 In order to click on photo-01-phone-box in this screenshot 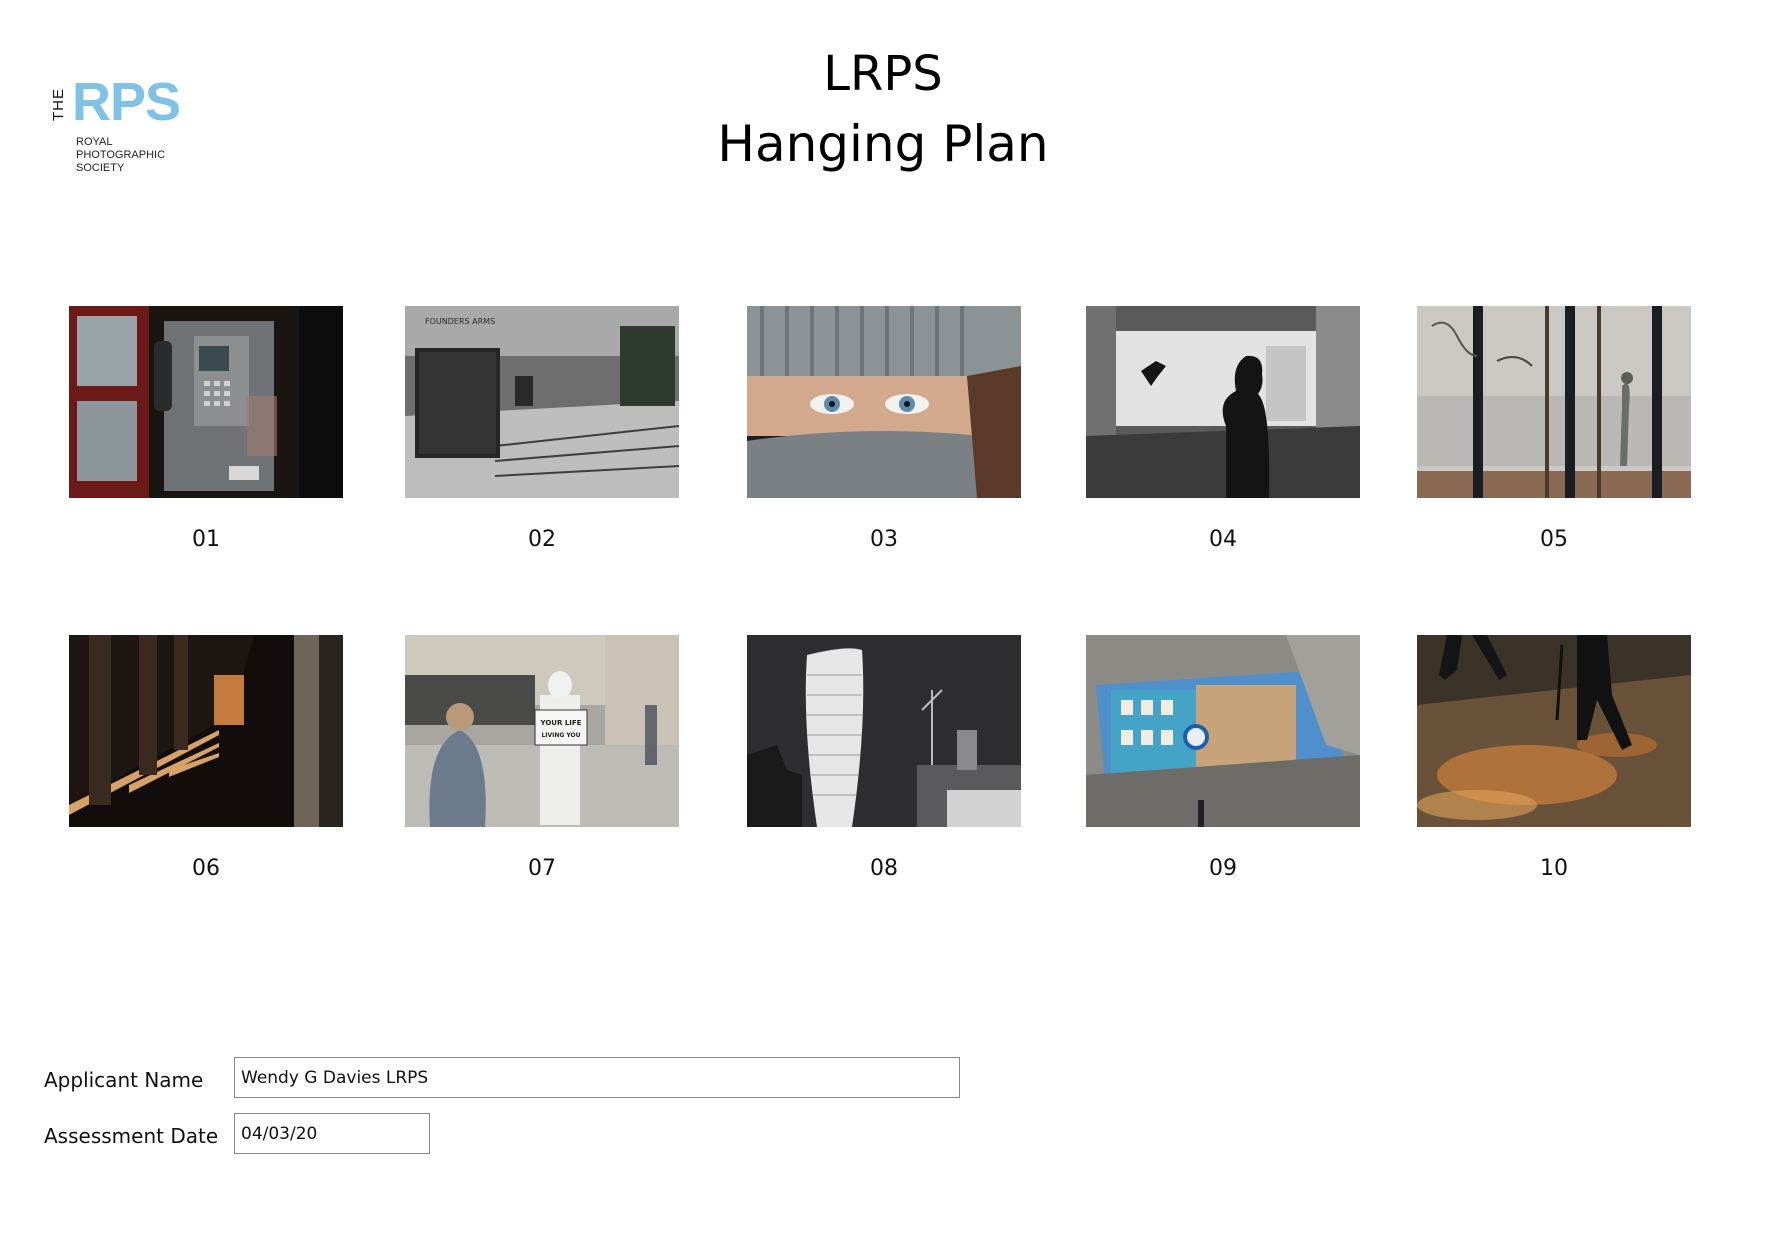, I will do `click(206, 402)`.